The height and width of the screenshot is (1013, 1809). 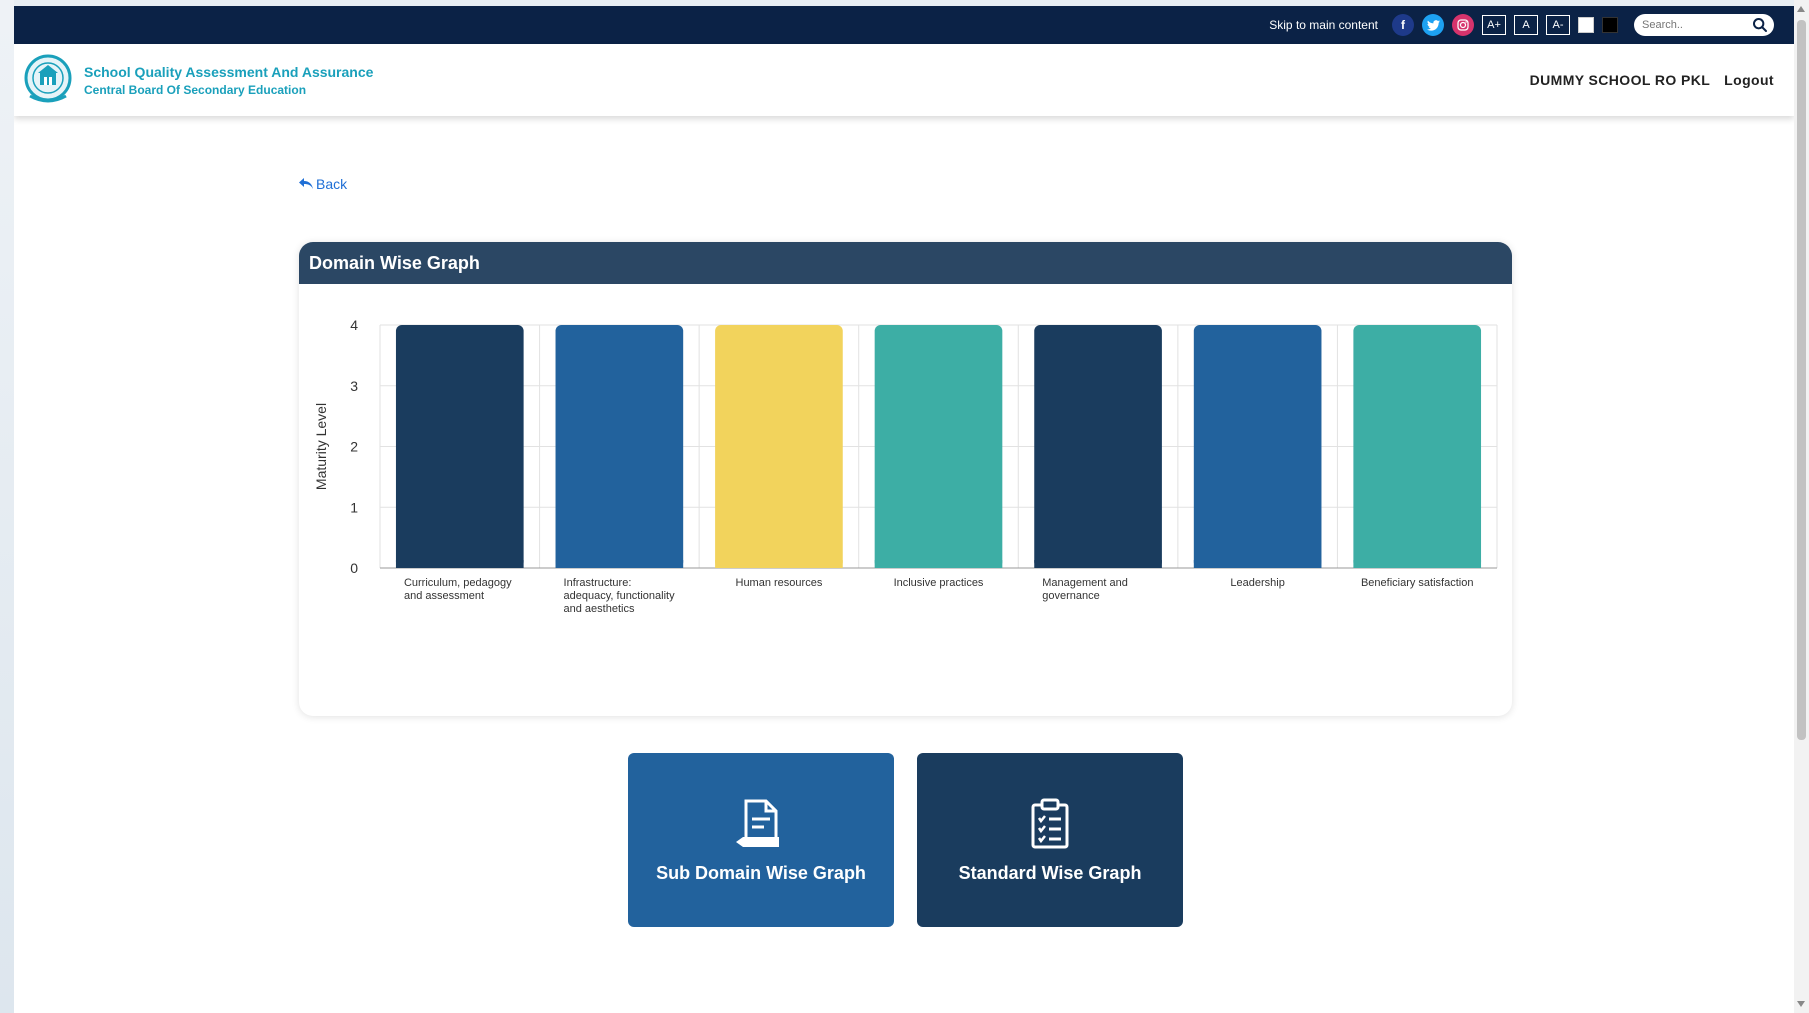 I want to click on x-tick-label: Management and governance, so click(x=1085, y=589).